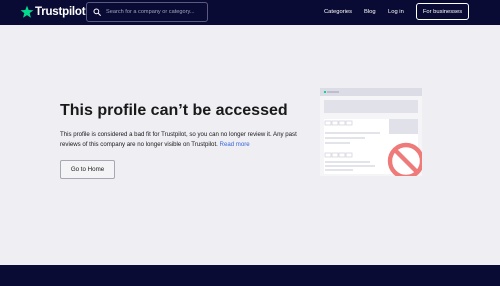 Image resolution: width=500 pixels, height=286 pixels. Describe the element at coordinates (87, 169) in the screenshot. I see `go-to-home-button: Go to Home` at that location.